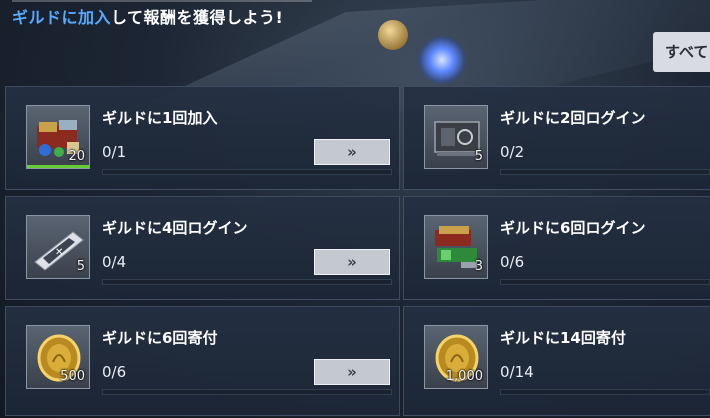  I want to click on mission-title: ギルドに1回加入, so click(160, 118).